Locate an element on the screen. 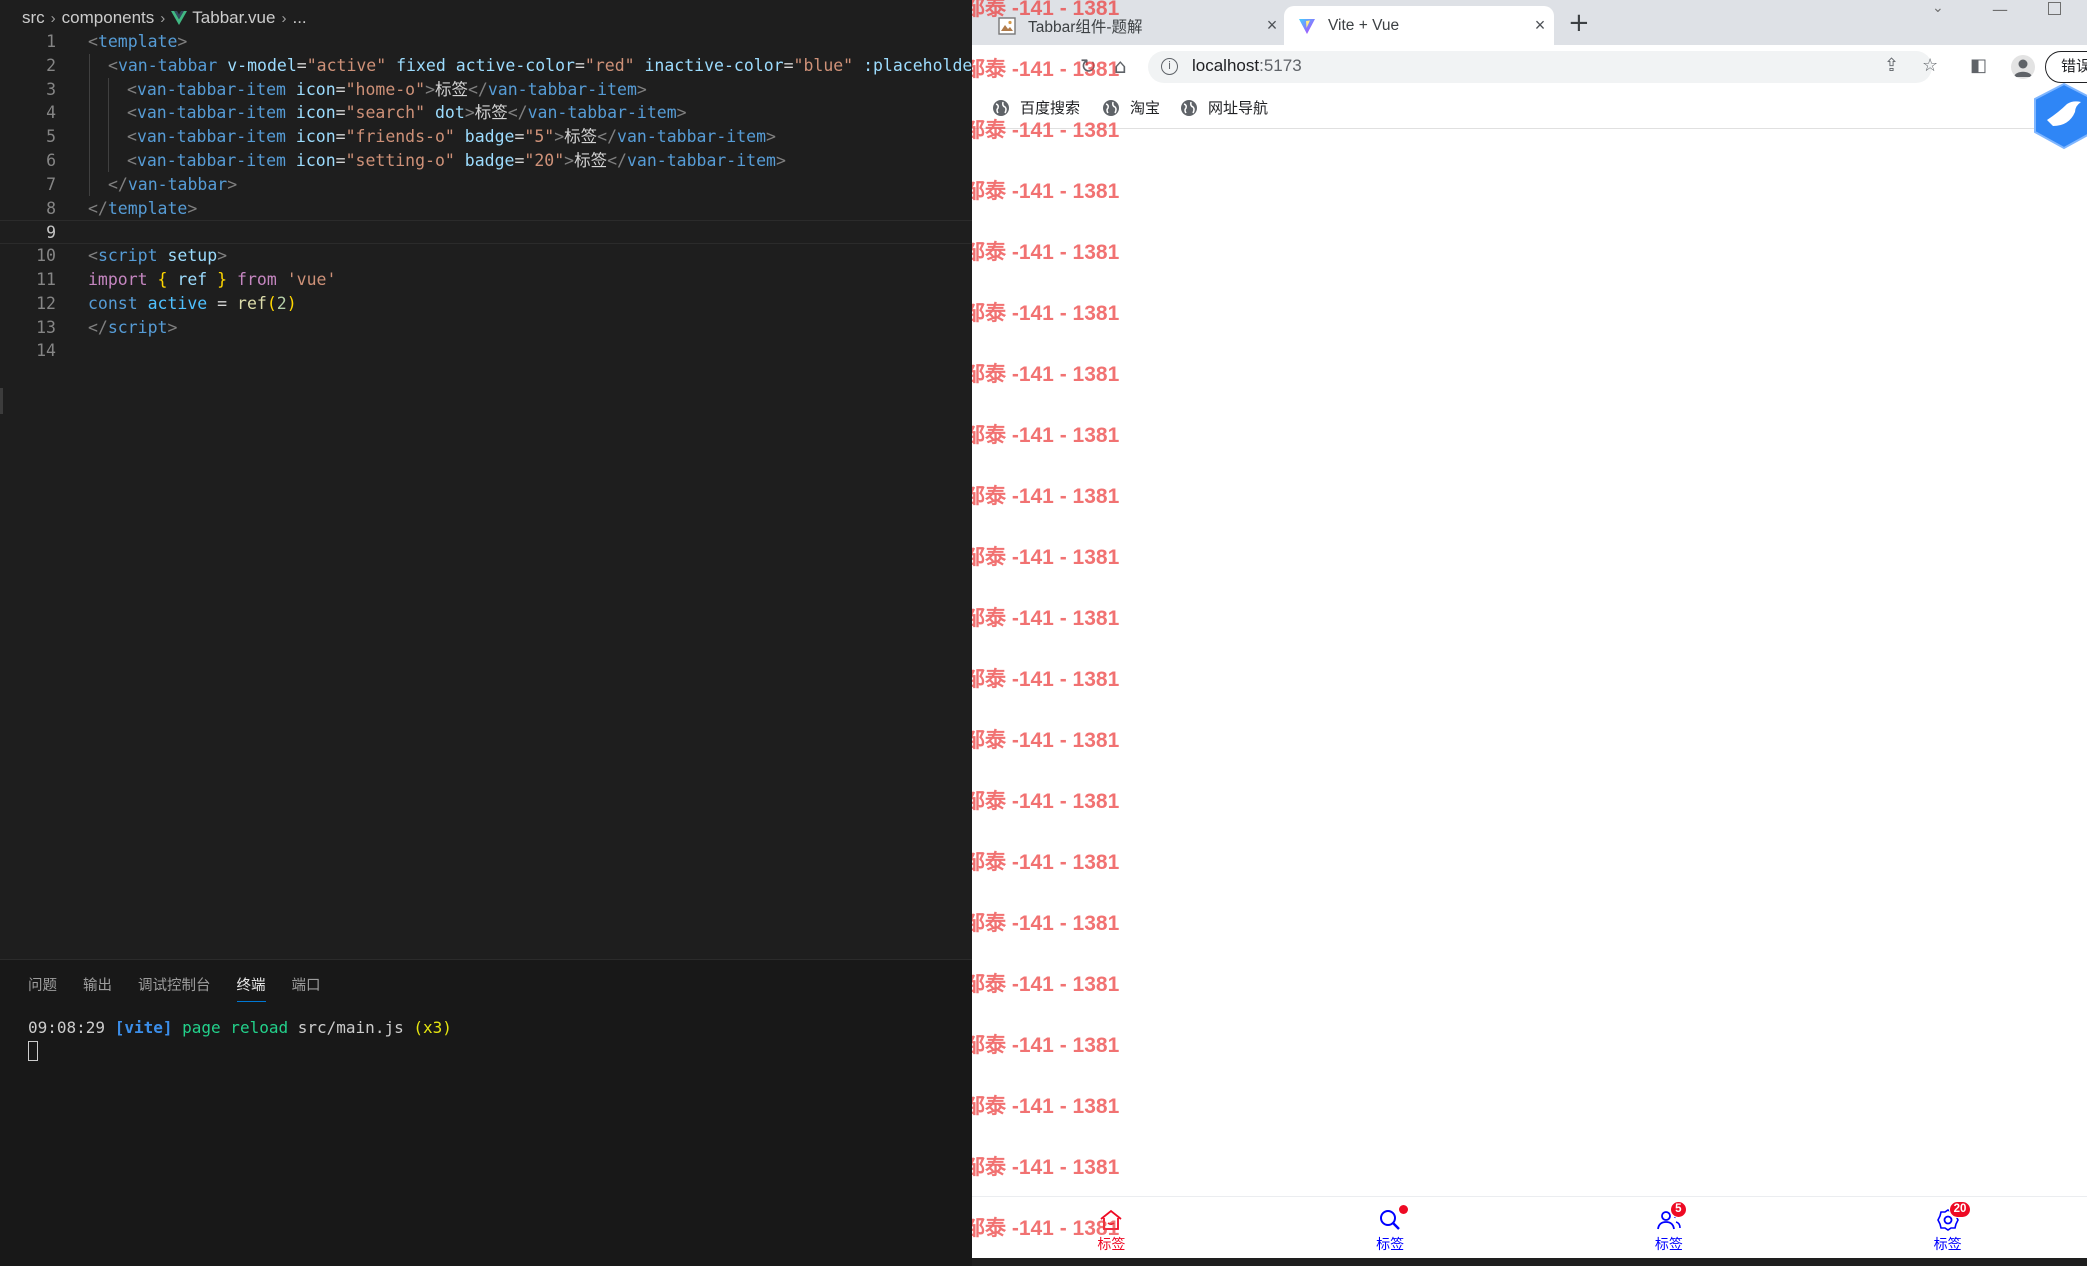  friends-icon: 5 is located at coordinates (1671, 1217).